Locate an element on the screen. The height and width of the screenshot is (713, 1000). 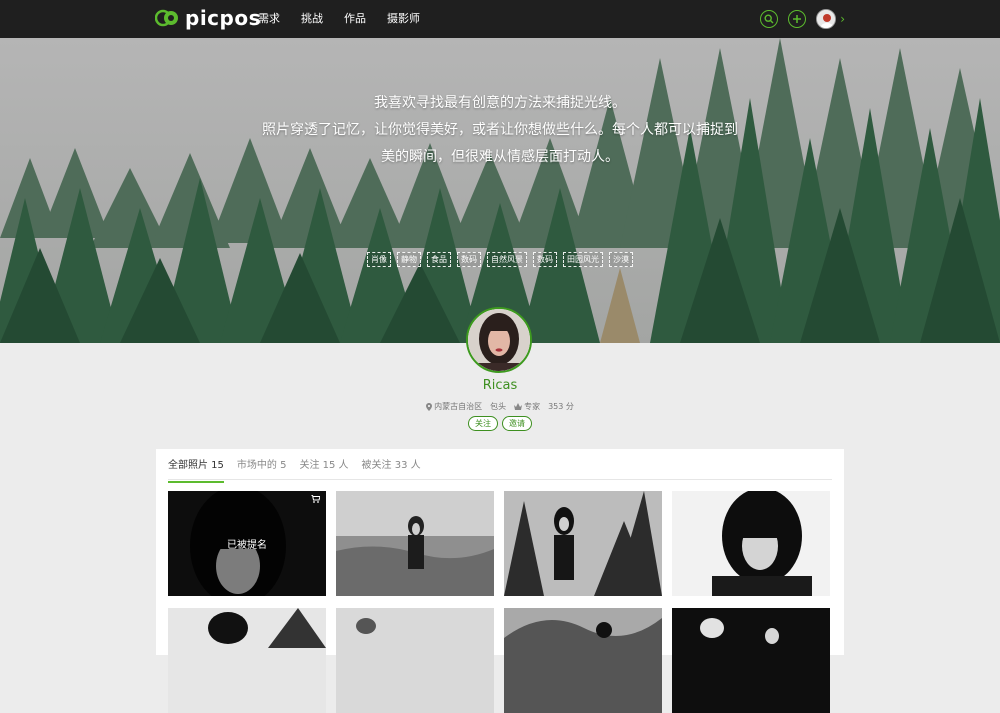
nominated-label: 已被提名 is located at coordinates (247, 545).